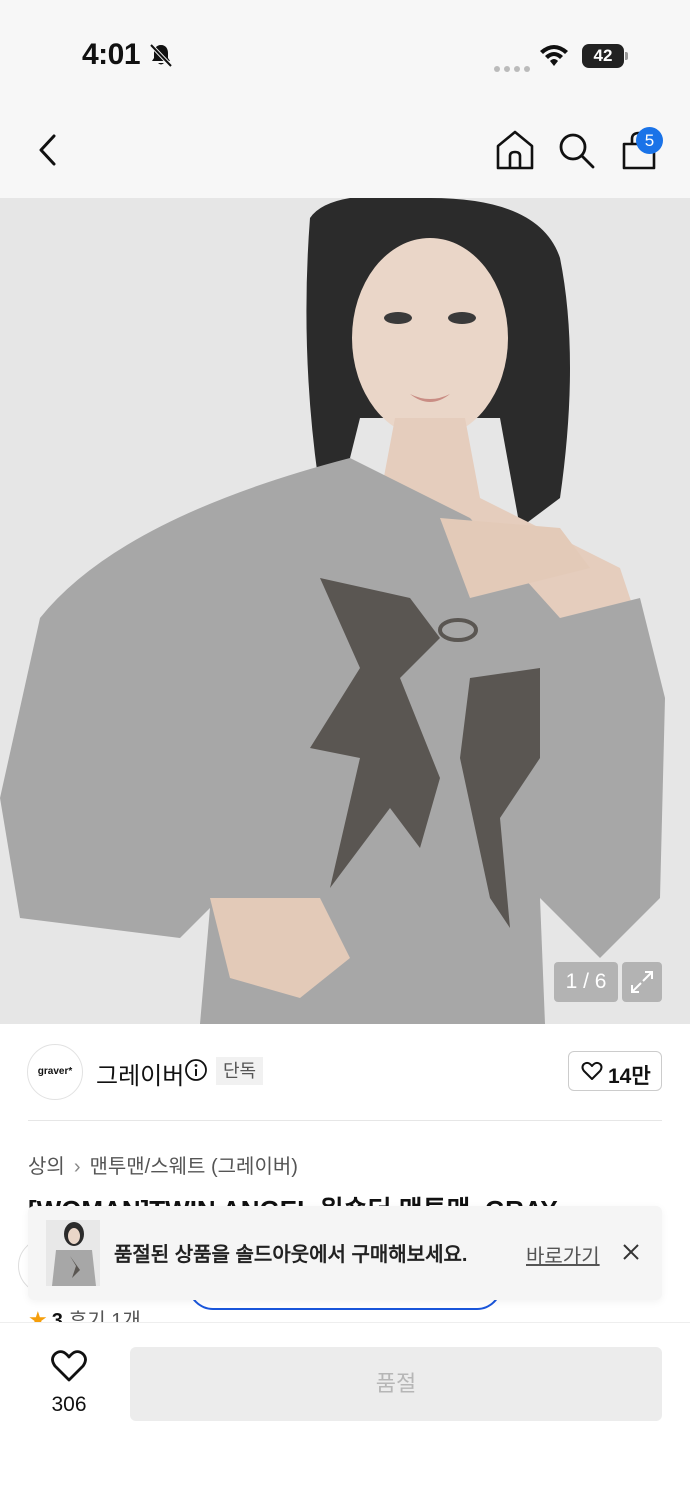 The image size is (690, 1500). Describe the element at coordinates (642, 982) in the screenshot. I see `expand-icon` at that location.